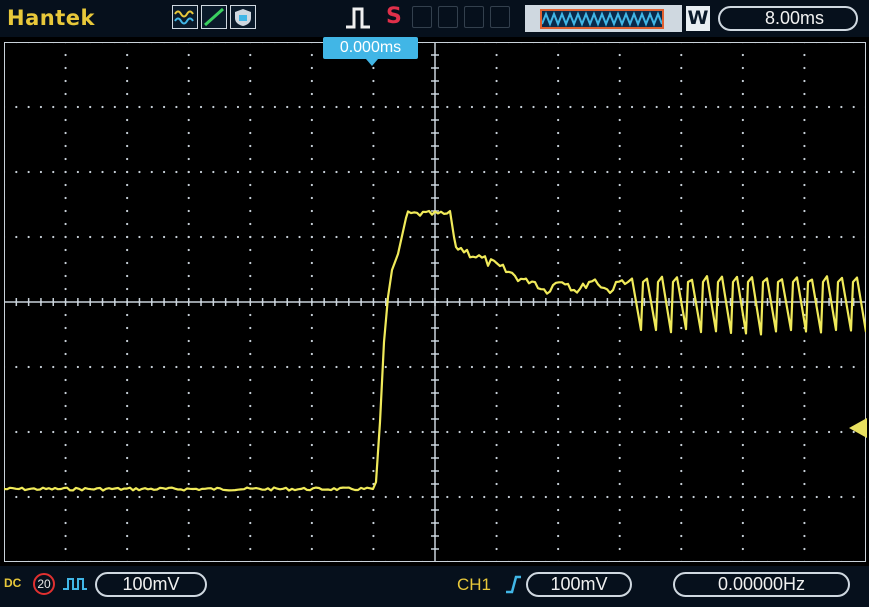 The image size is (869, 607). What do you see at coordinates (358, 18) in the screenshot?
I see `rising-edge-icon` at bounding box center [358, 18].